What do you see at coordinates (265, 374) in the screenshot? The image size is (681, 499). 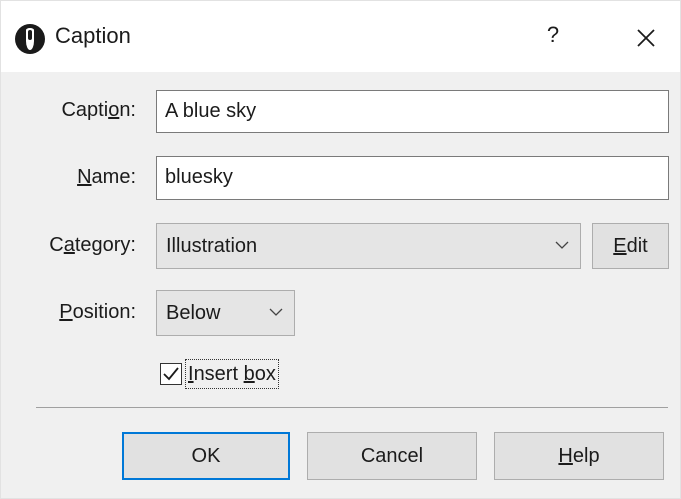 I see `insert-box-label-suffix: ox` at bounding box center [265, 374].